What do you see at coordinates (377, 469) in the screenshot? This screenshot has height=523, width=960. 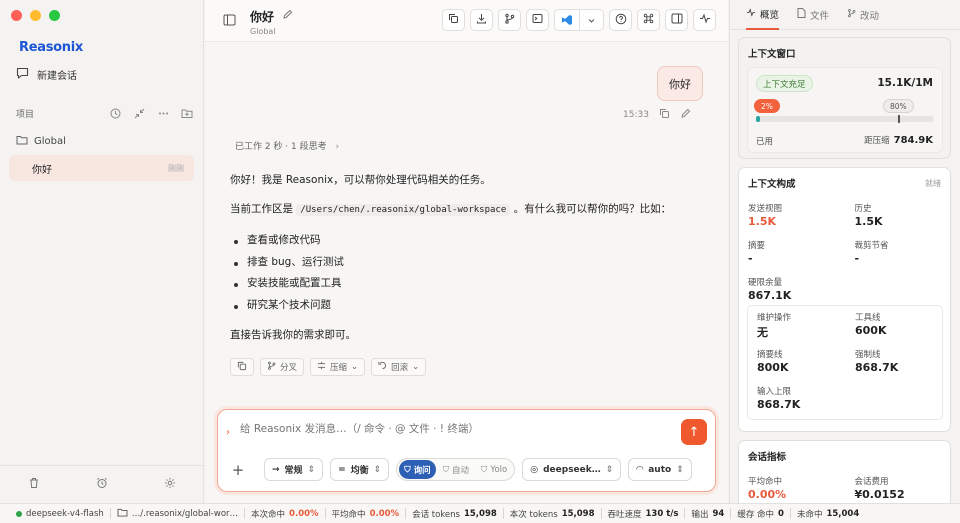 I see `chevron-updown-icon: ⇕` at bounding box center [377, 469].